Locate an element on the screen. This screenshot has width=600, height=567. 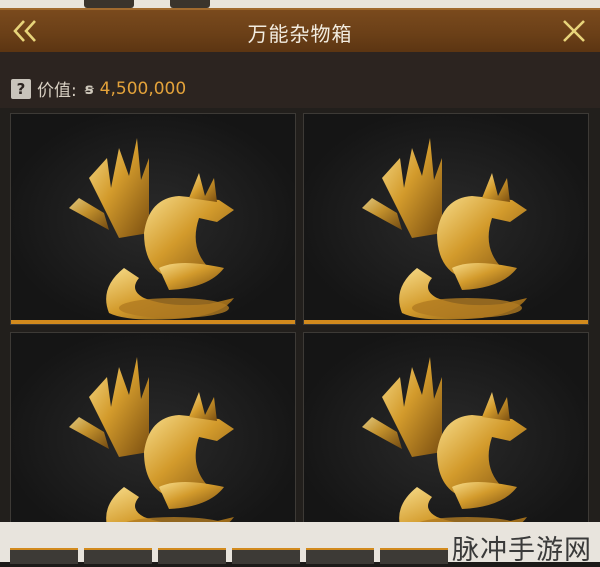
watermark: 脉冲手游网 is located at coordinates (522, 550).